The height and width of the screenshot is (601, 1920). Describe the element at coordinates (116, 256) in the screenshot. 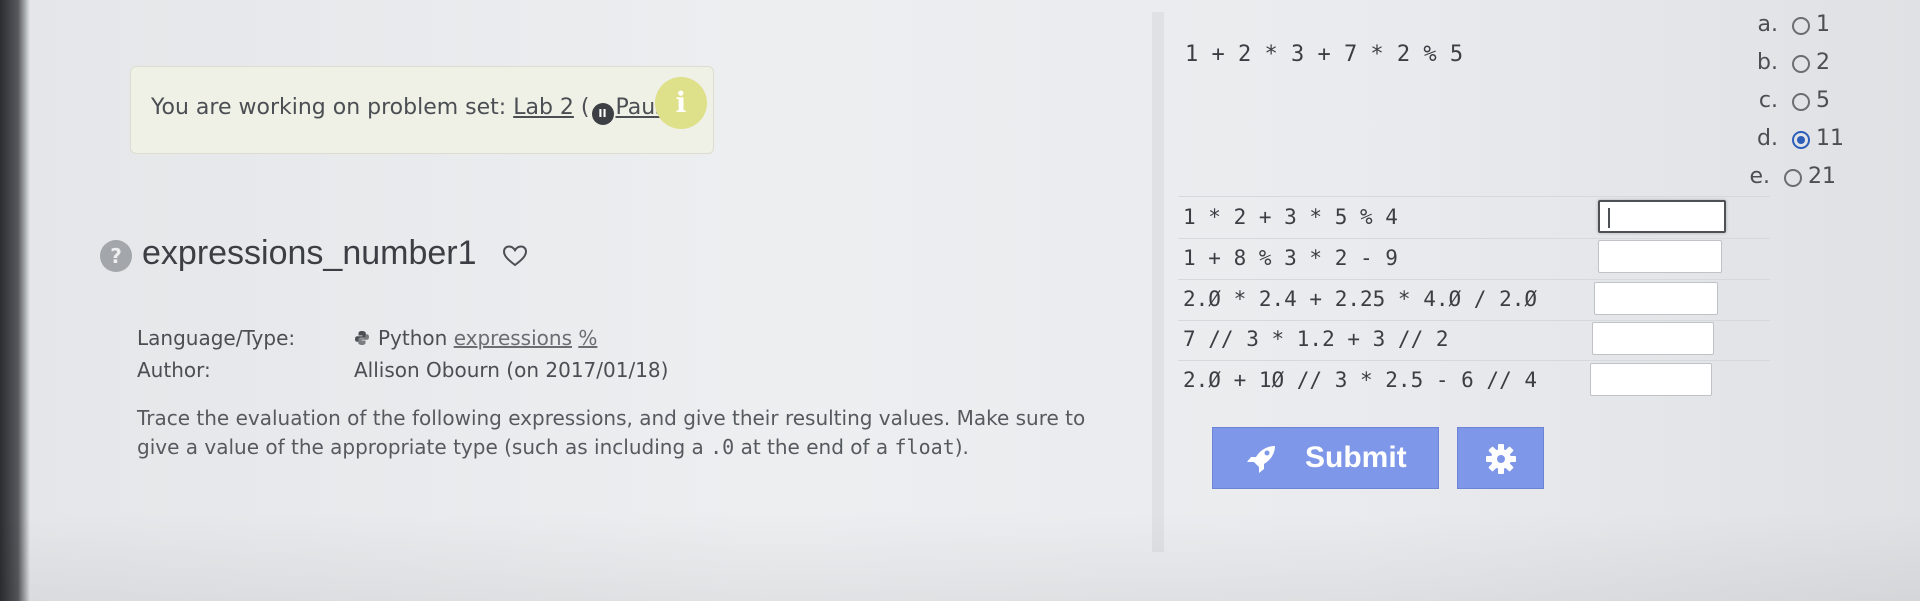

I see `help-icon: ?` at that location.